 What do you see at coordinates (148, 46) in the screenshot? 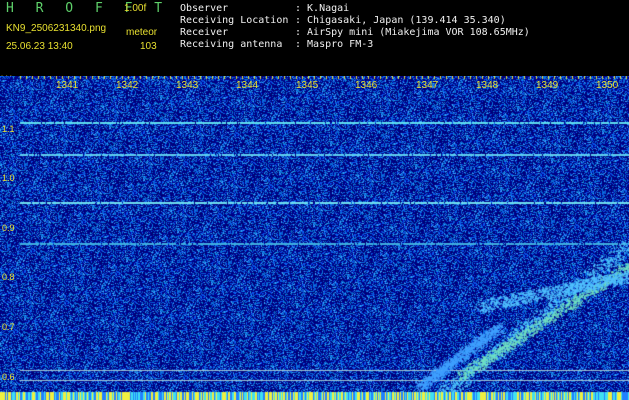
I see `count-label: 103` at bounding box center [148, 46].